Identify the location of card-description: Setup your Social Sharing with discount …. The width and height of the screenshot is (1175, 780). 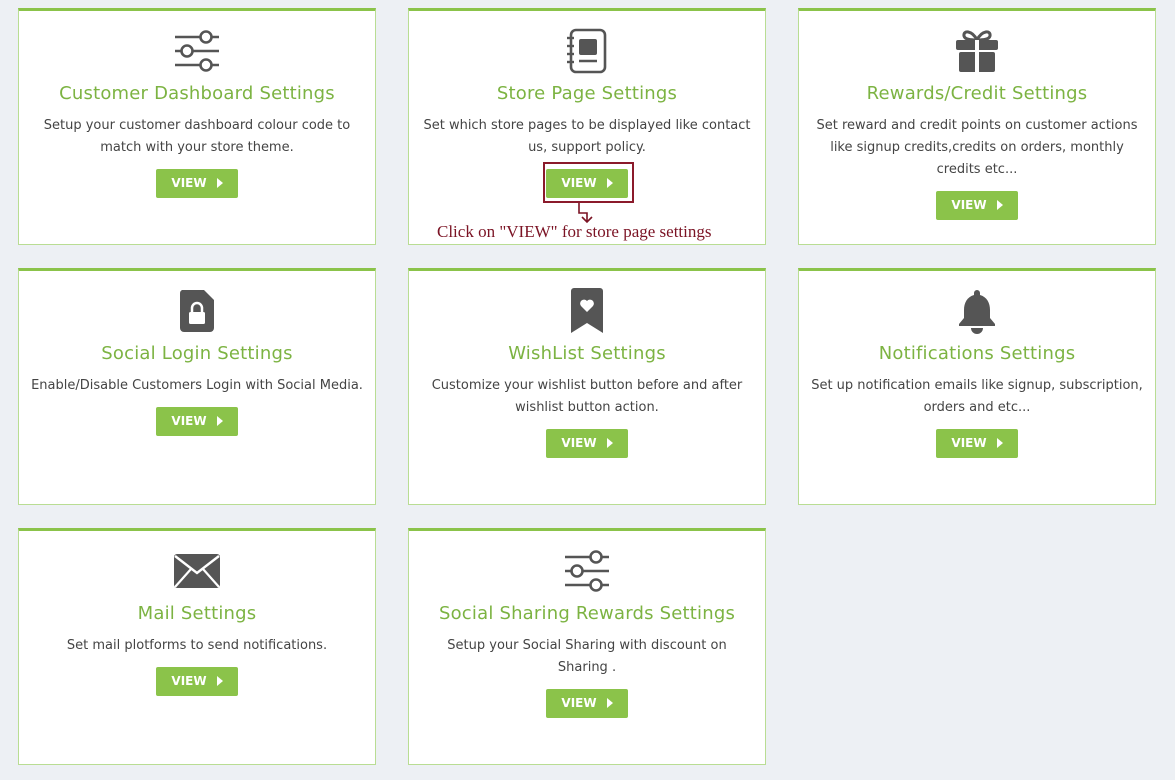
(587, 656).